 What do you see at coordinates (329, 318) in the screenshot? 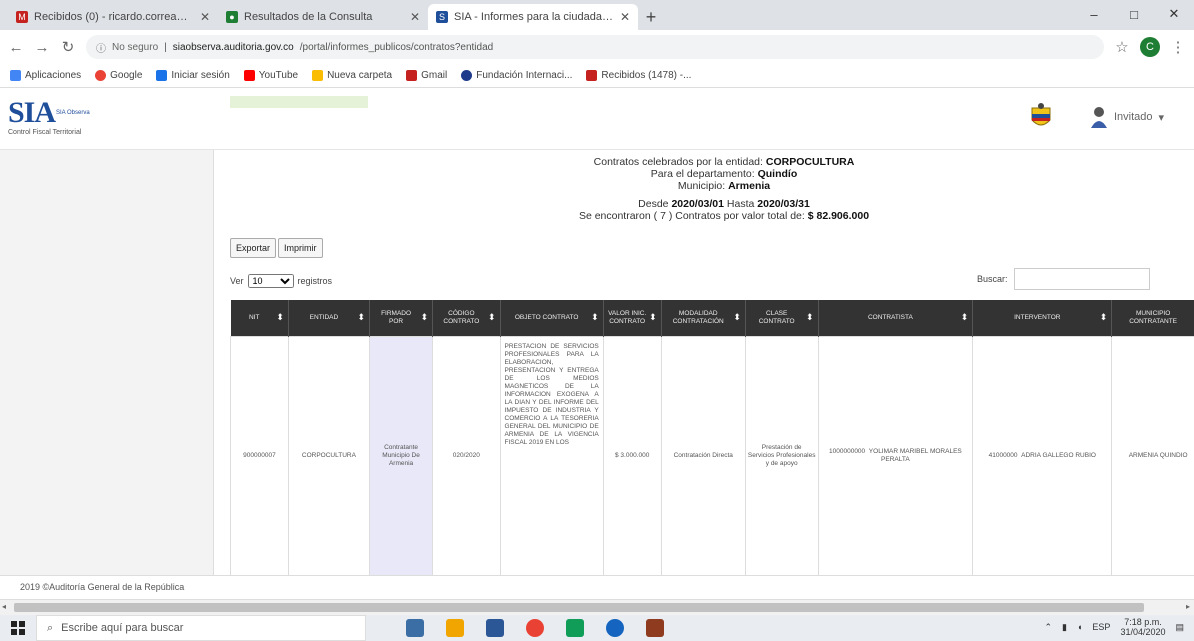
I see `column-header: ENTIDAD ⬍` at bounding box center [329, 318].